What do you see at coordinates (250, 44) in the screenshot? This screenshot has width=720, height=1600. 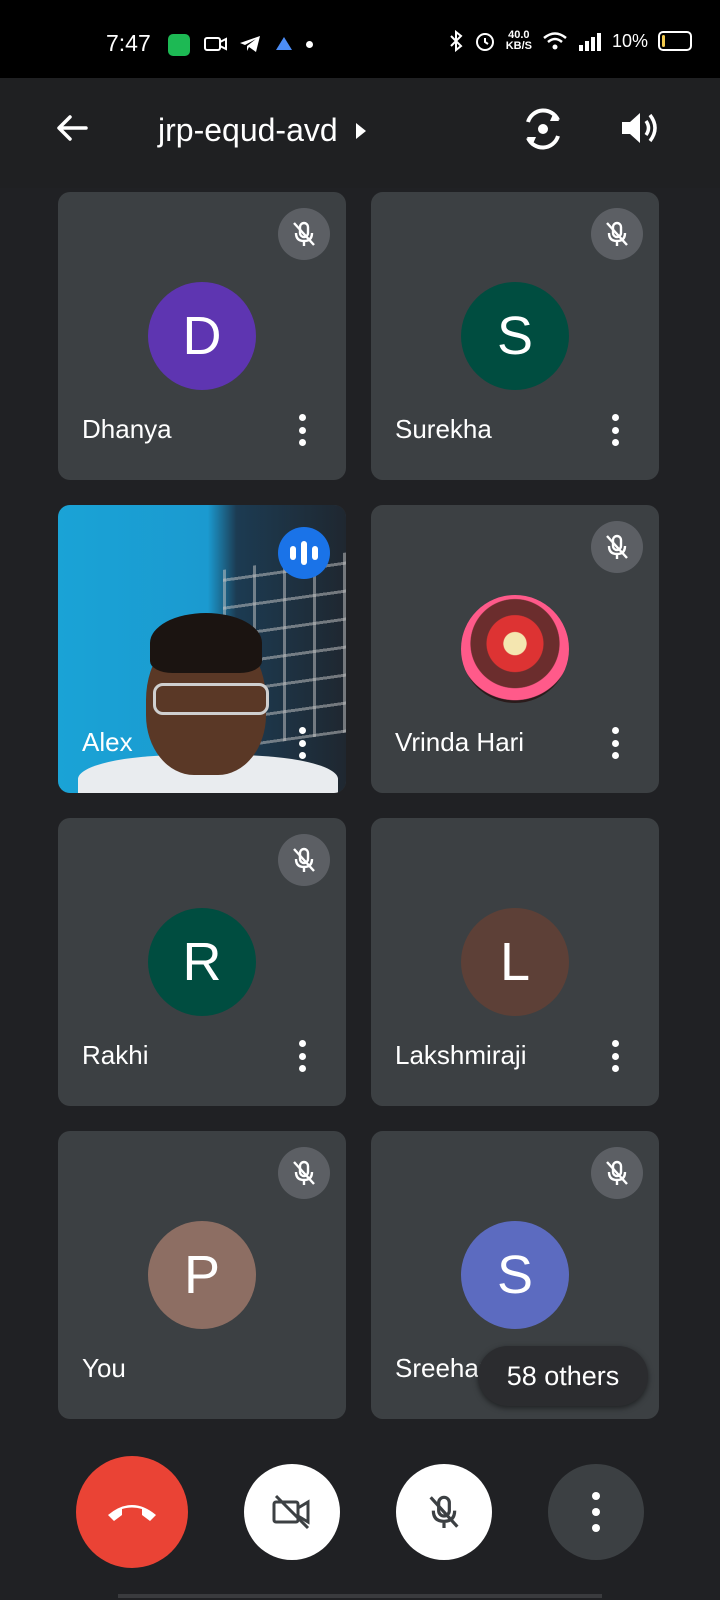 I see `telegram-icon` at bounding box center [250, 44].